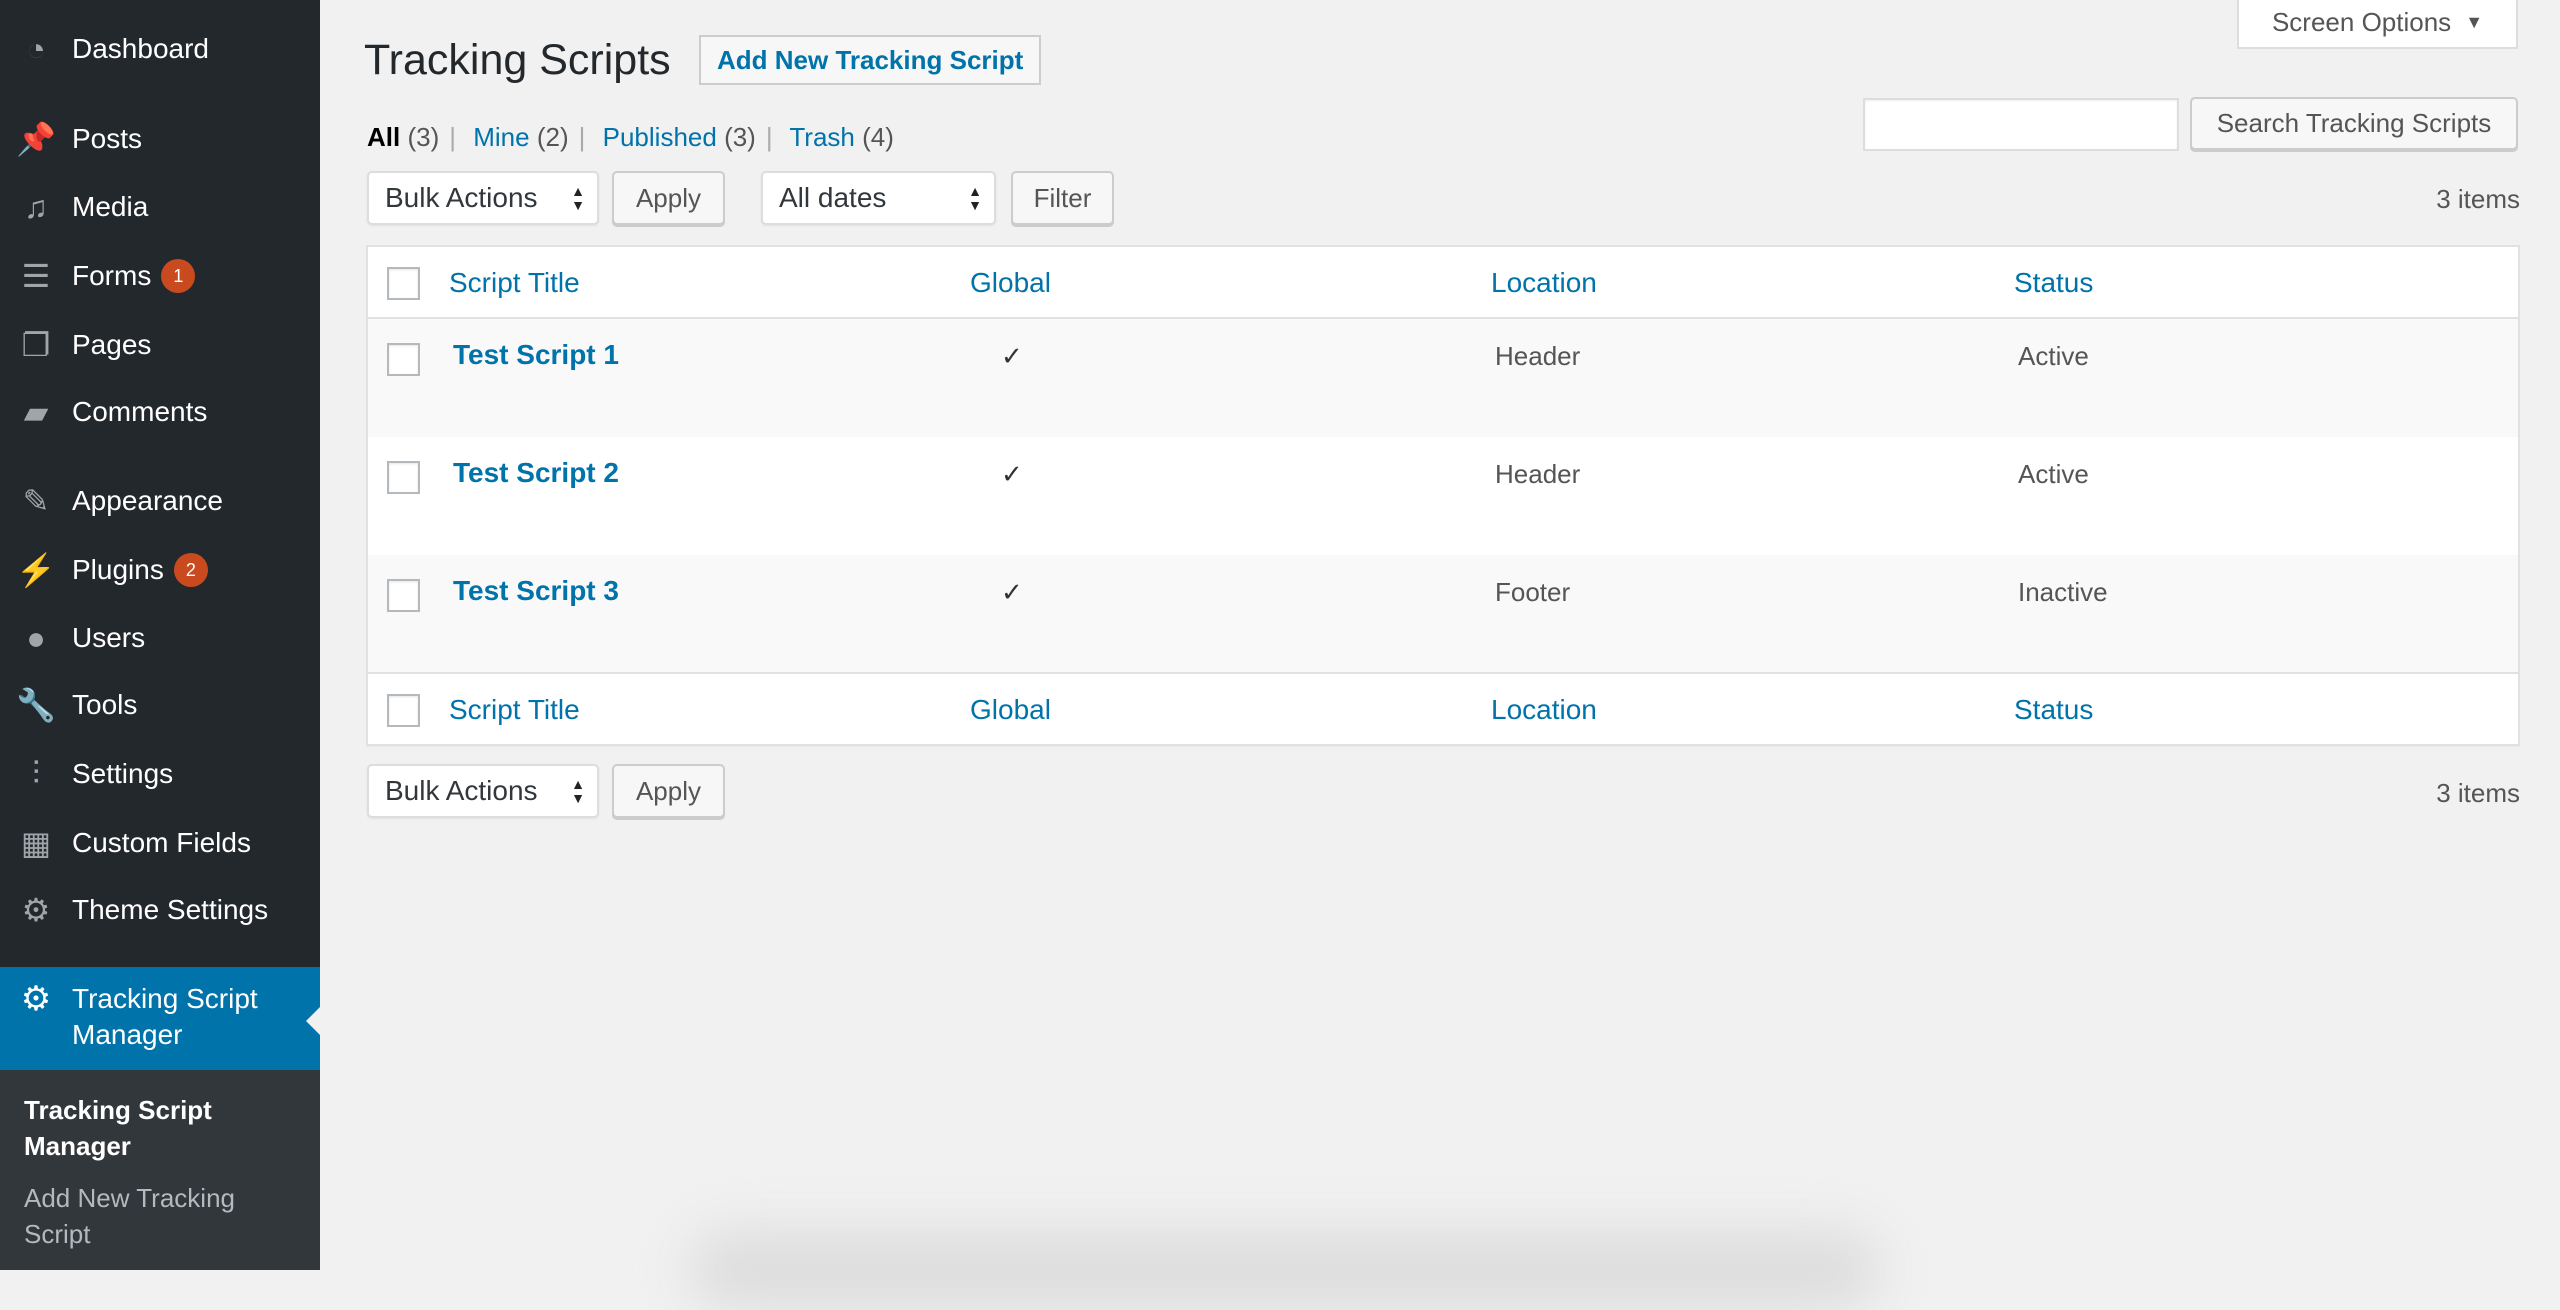 Image resolution: width=2560 pixels, height=1310 pixels. Describe the element at coordinates (36, 206) in the screenshot. I see `media-icon: ♫` at that location.